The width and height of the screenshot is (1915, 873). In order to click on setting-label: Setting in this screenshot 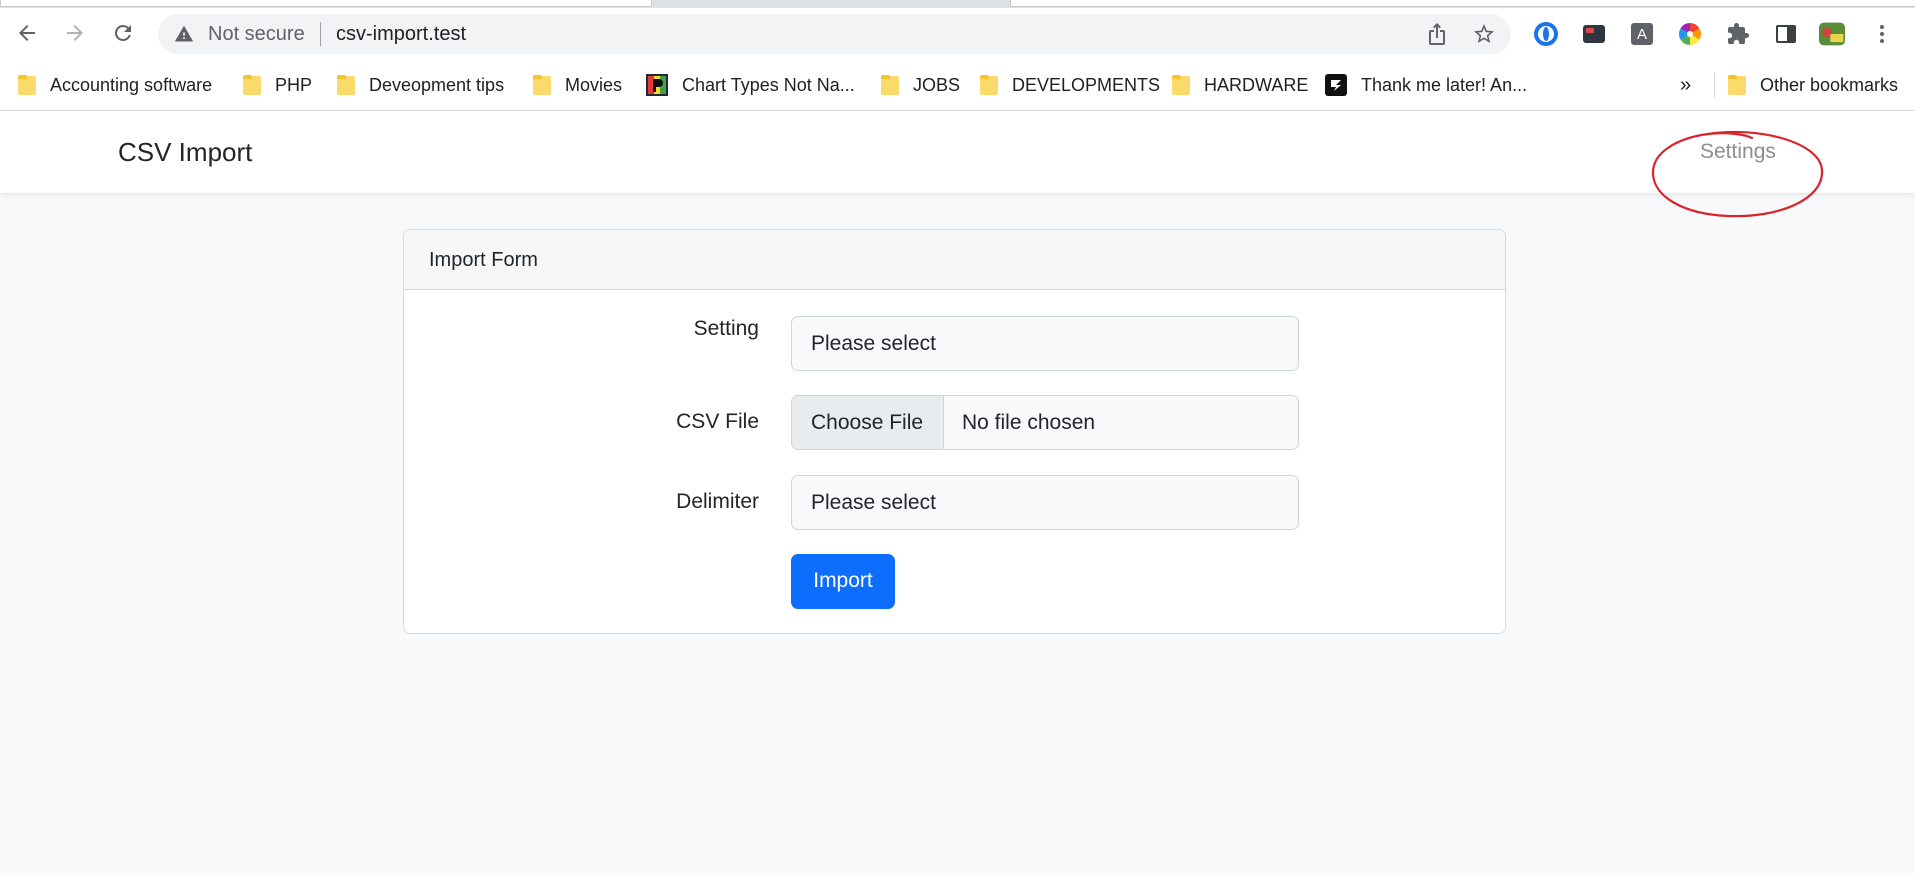, I will do `click(726, 328)`.